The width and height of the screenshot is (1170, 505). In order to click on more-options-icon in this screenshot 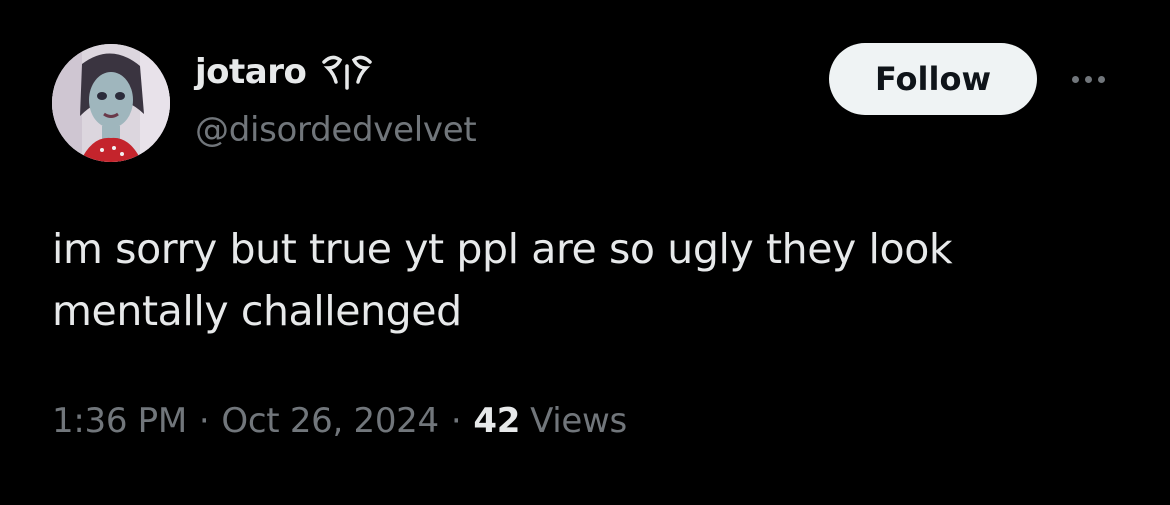, I will do `click(1088, 79)`.